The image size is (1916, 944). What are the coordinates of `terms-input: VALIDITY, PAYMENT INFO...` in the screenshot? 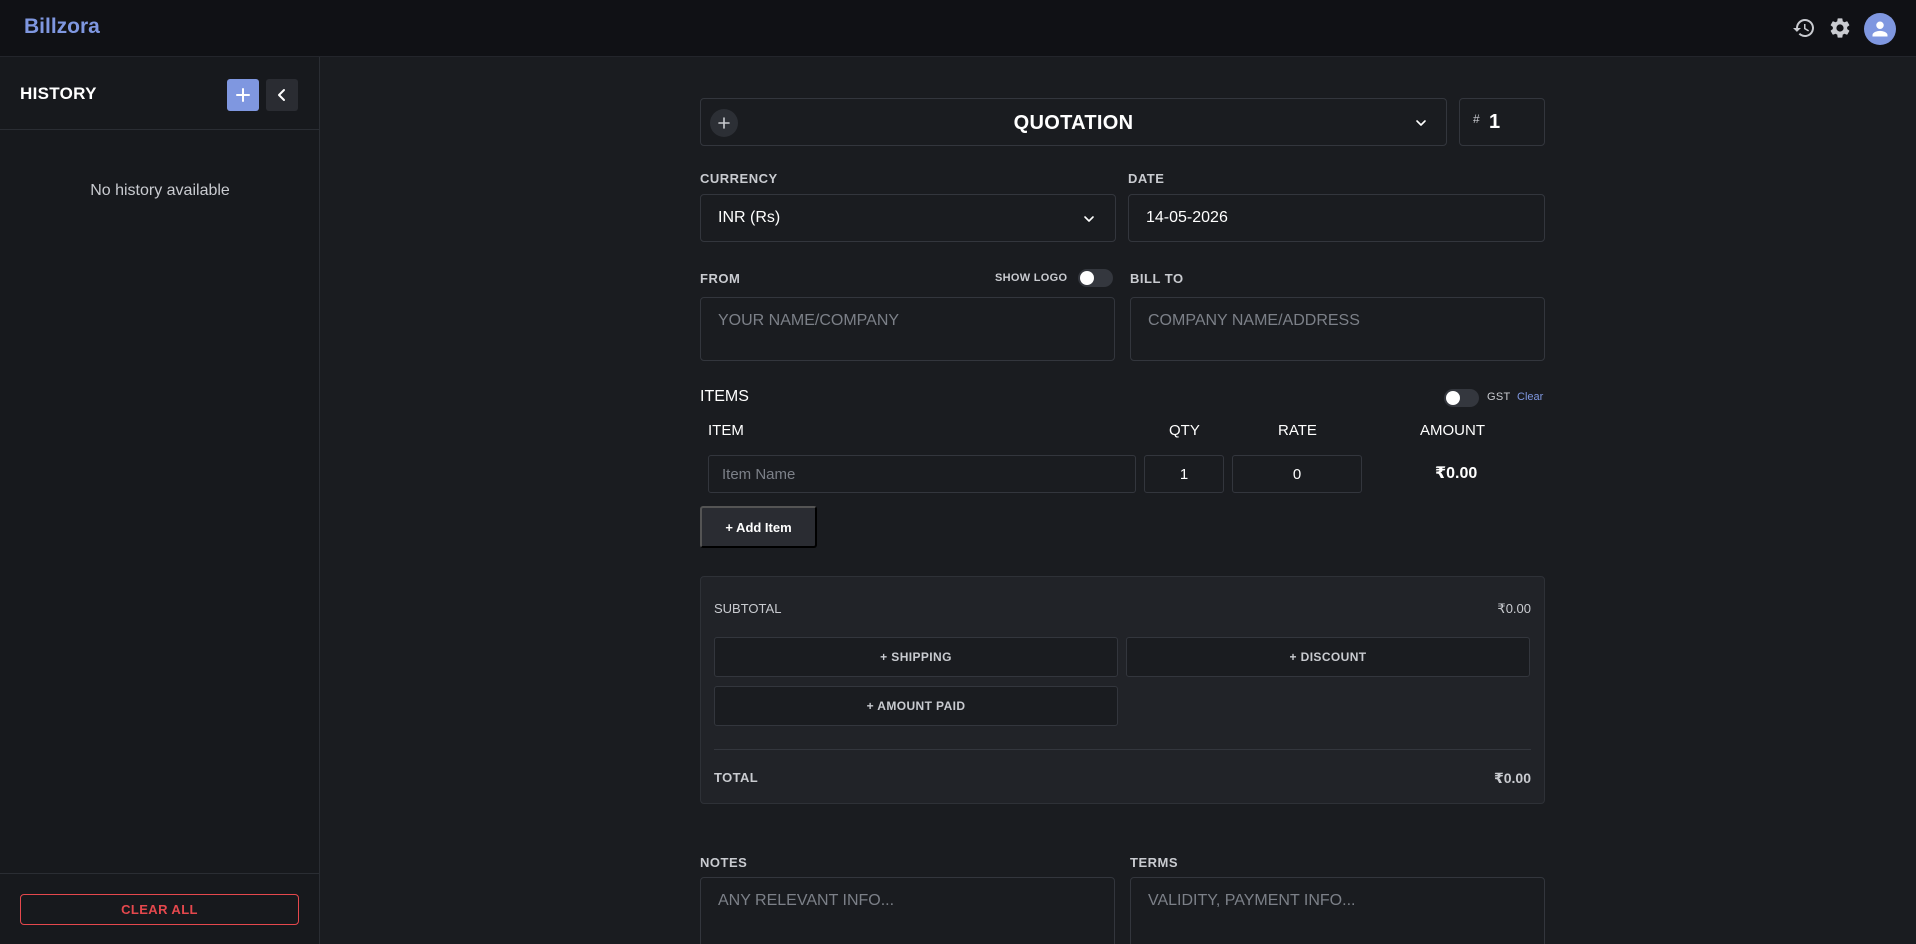 It's located at (1337, 910).